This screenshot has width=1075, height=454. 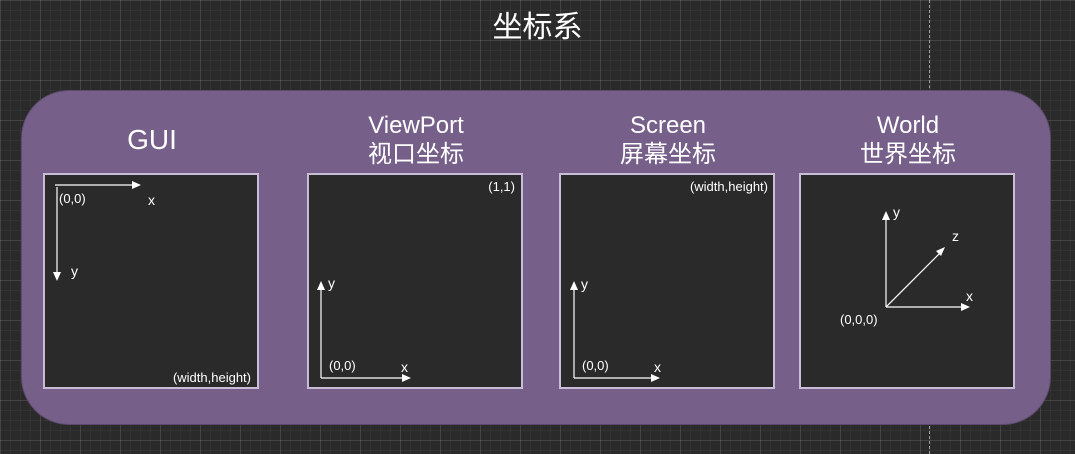 I want to click on diagram-title: 坐标系, so click(x=537, y=27).